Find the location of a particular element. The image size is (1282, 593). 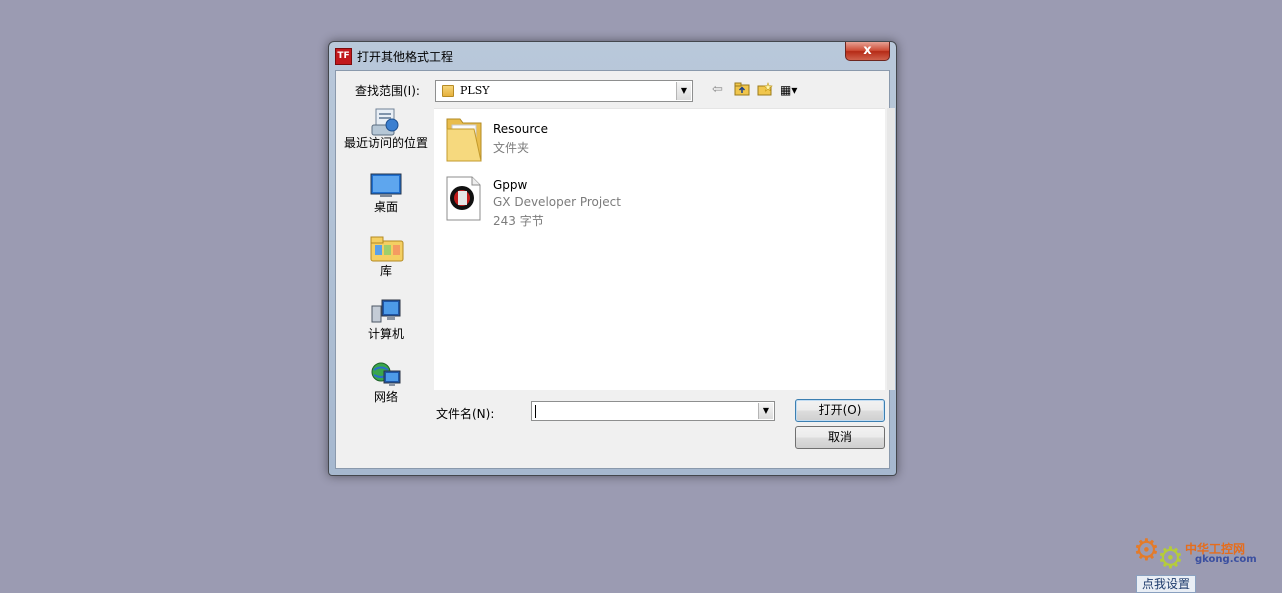

back-arrow-icon: ⇦ is located at coordinates (717, 90).